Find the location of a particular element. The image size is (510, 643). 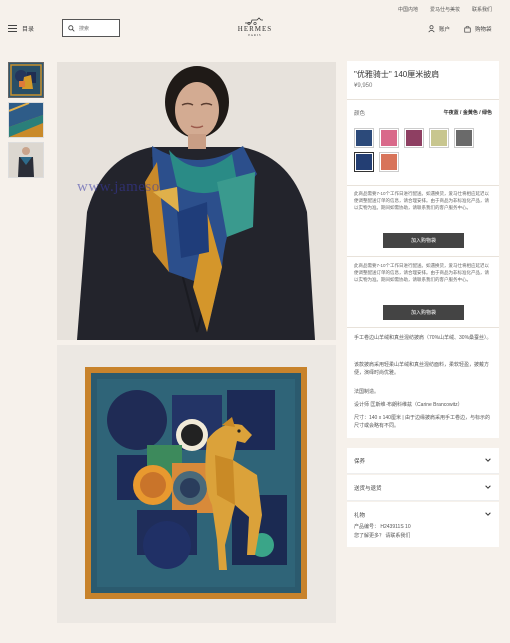

gift-accordion: 礼物 产品编号： H243911S 10 您了解更多？ 请联系我们 is located at coordinates (423, 524).